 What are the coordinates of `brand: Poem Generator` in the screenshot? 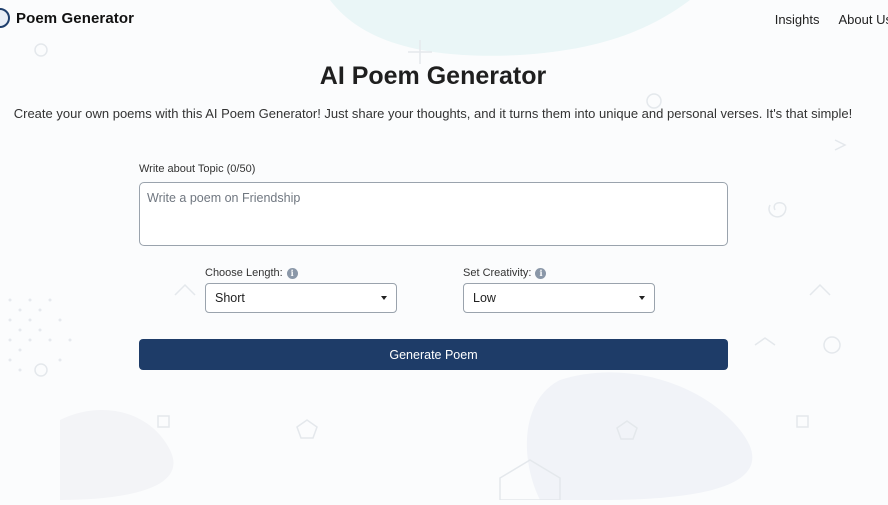 It's located at (67, 18).